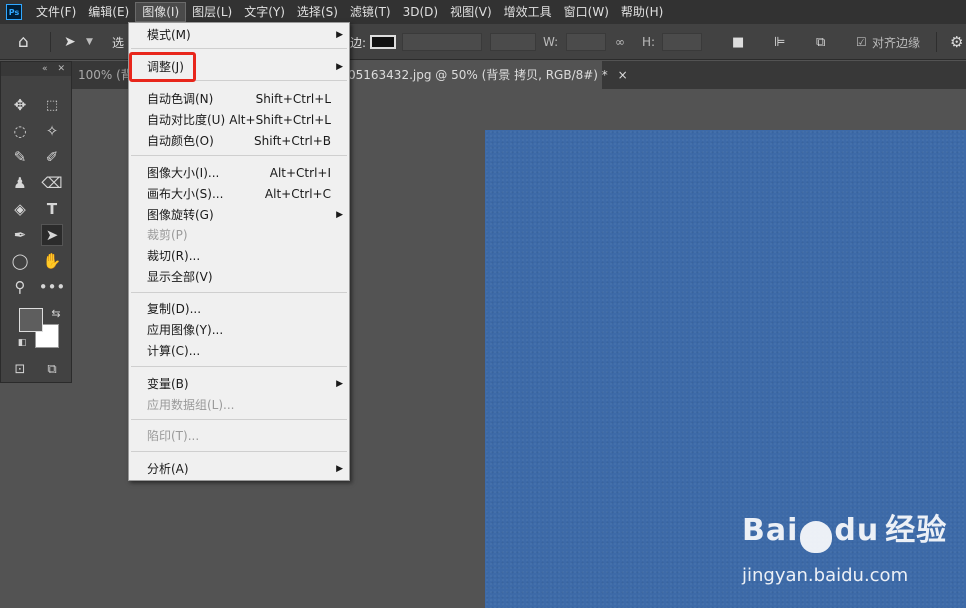 Image resolution: width=966 pixels, height=608 pixels. What do you see at coordinates (239, 173) in the screenshot?
I see `menu-item-image-size: 图像大小(I)... Alt+Ctrl+I` at bounding box center [239, 173].